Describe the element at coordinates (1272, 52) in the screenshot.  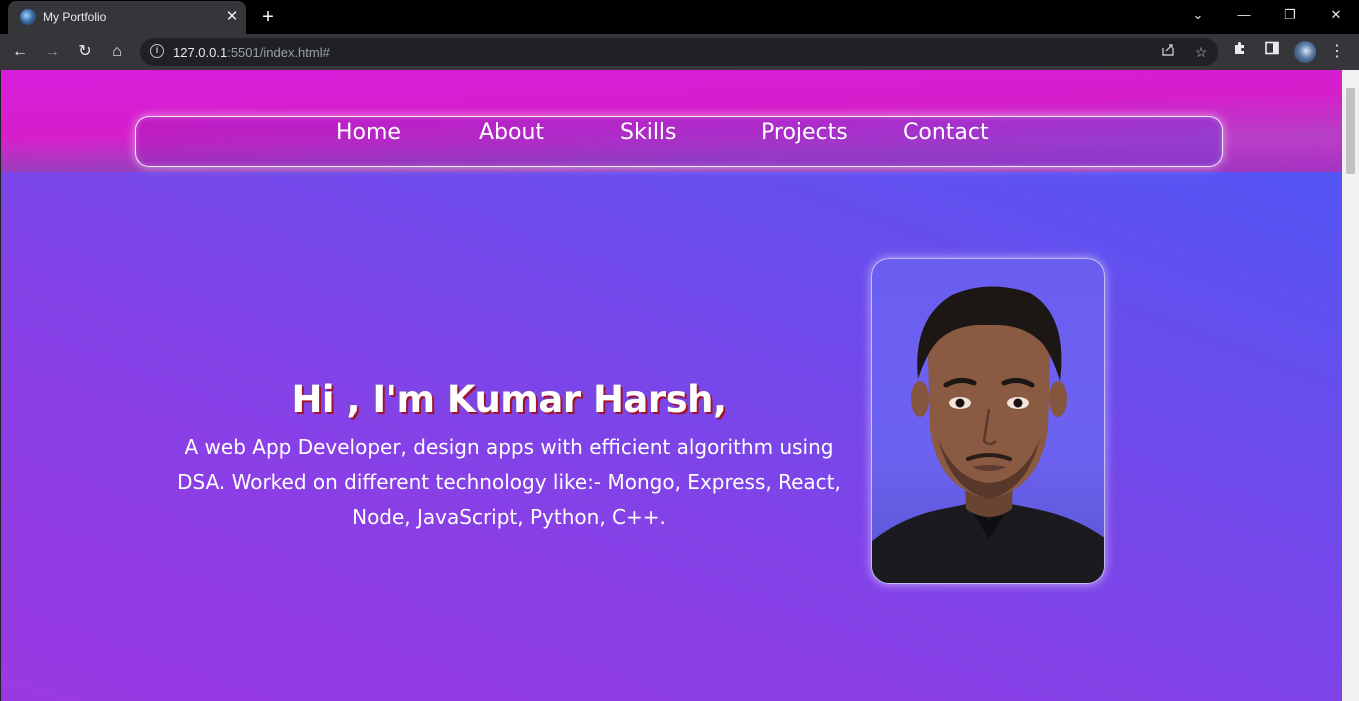
I see `side-panel-icon` at that location.